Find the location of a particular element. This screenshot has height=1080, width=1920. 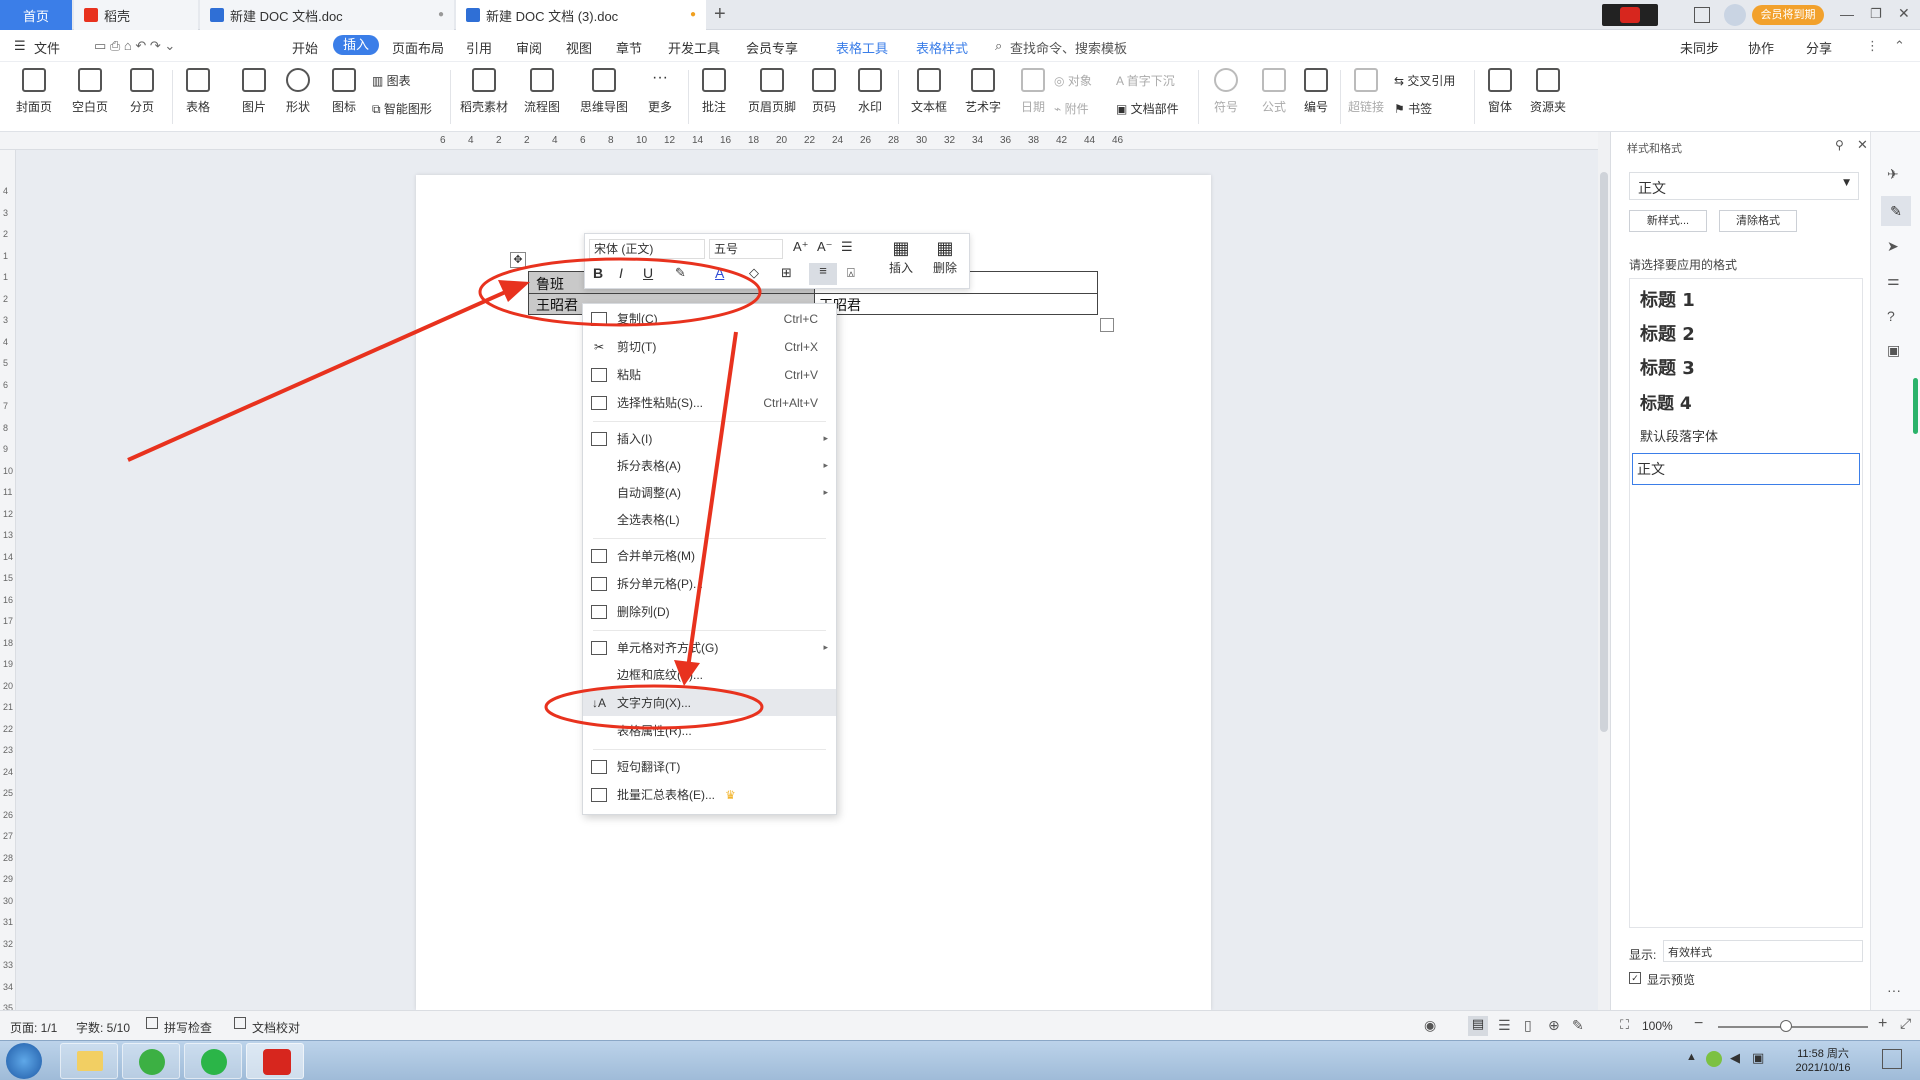

show-select: 有效样式 is located at coordinates (1763, 951).